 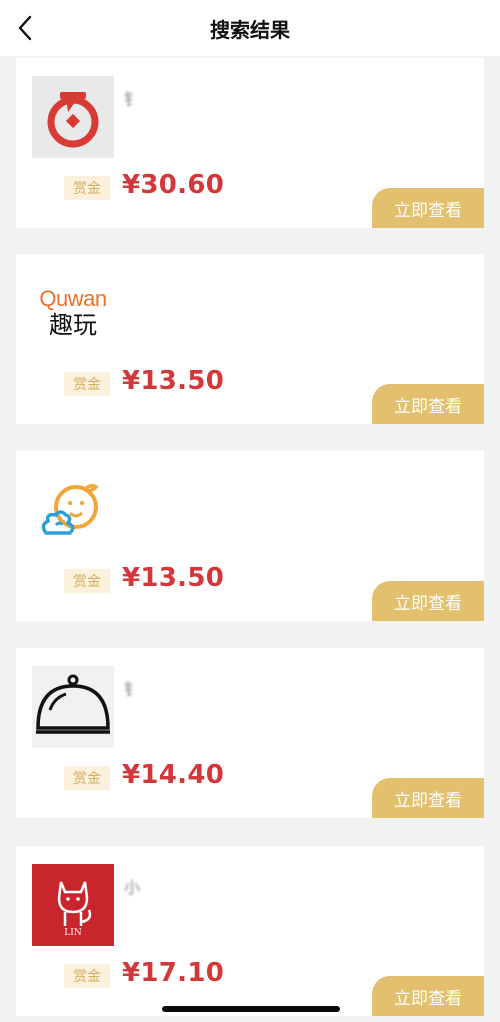 I want to click on cat-lin-logo-text: LIN, so click(x=73, y=933).